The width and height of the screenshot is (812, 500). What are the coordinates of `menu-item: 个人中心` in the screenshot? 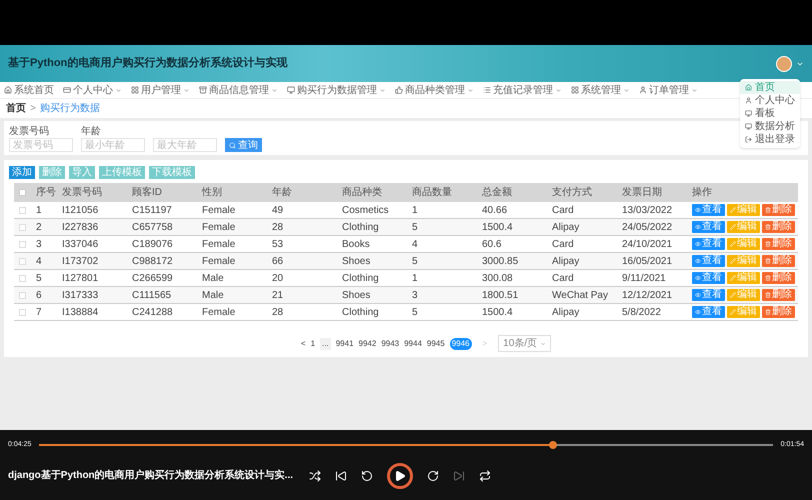 It's located at (770, 100).